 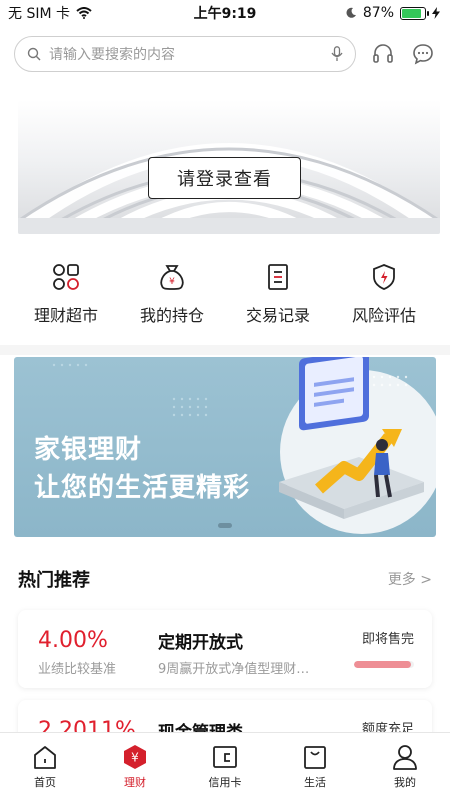 I want to click on bag-icon, so click(x=315, y=757).